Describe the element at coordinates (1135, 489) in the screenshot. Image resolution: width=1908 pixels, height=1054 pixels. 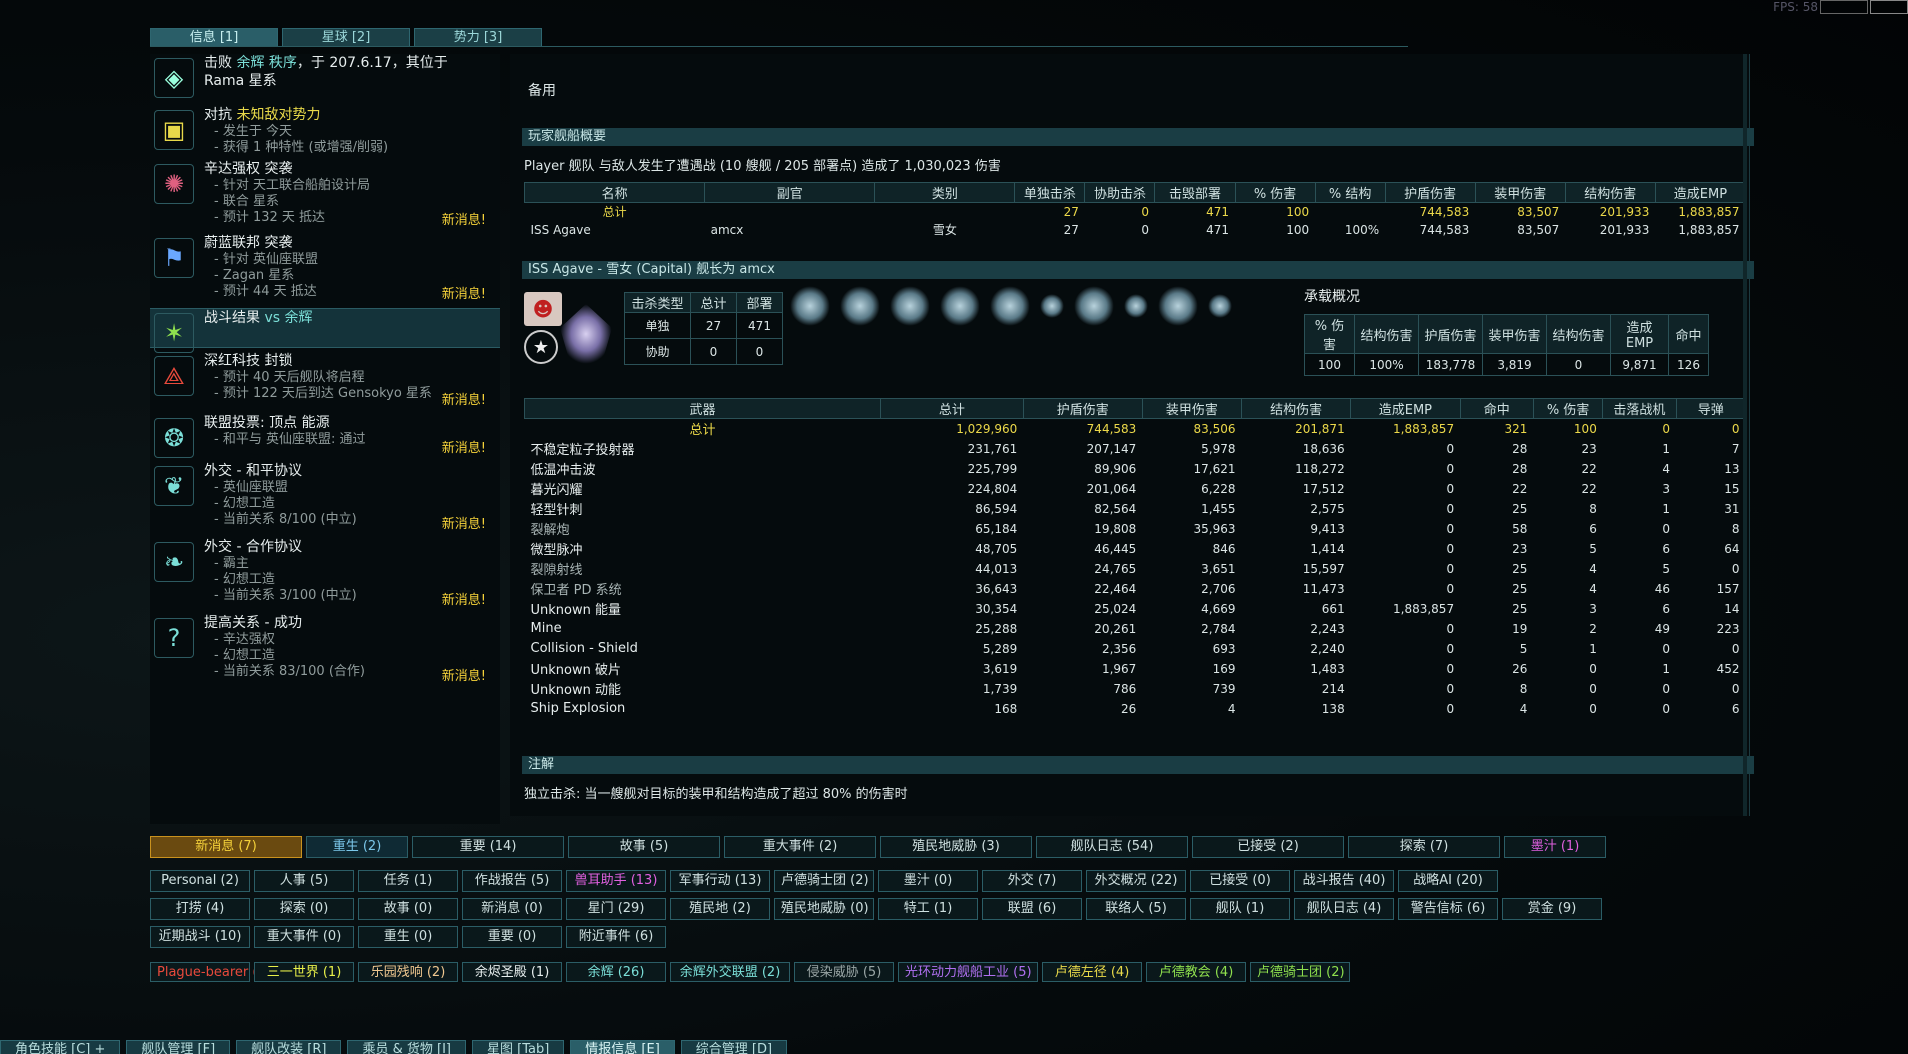
I see `weapon-row: 暮光闪耀 224,804 201,064 6,228 17,512 0 22 22 3 15` at that location.